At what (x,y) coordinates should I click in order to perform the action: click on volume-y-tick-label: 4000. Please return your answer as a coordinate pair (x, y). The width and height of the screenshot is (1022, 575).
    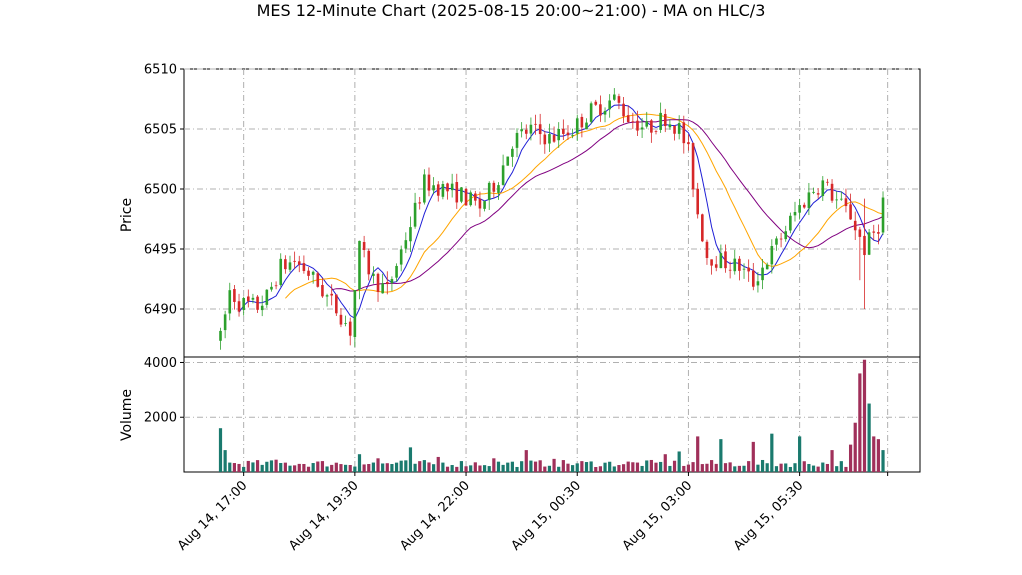
    Looking at the image, I should click on (160, 363).